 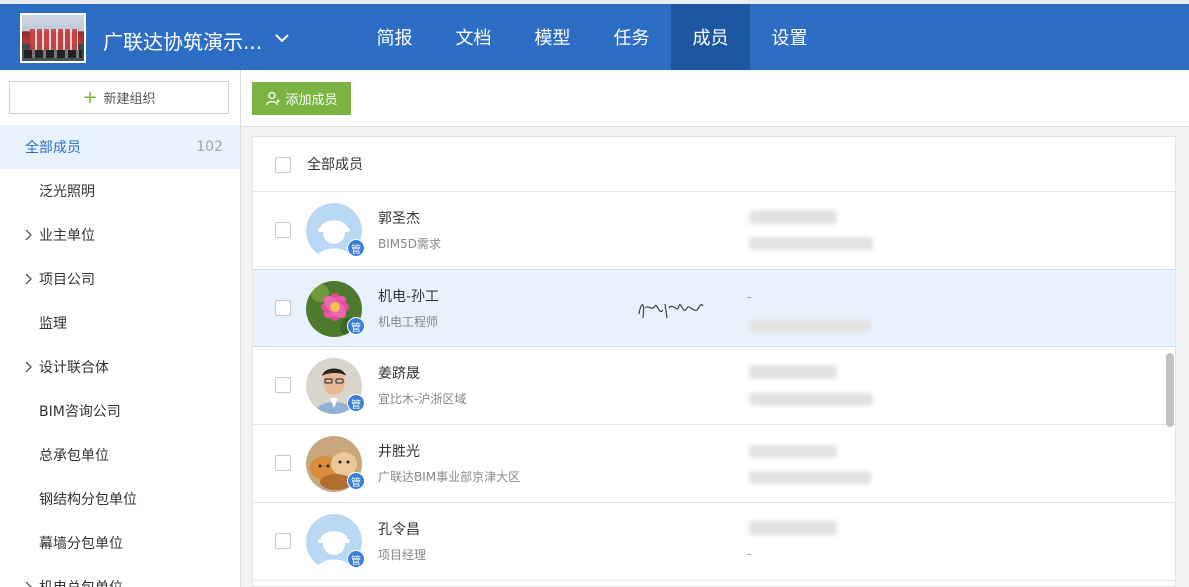 I want to click on sidebar-item-bim-consulting: BIM咨询公司, so click(x=120, y=411).